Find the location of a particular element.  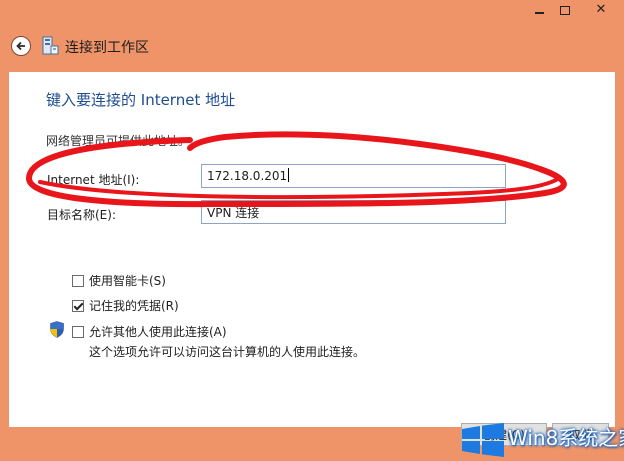

allow-others-description: 这个选项允许可以访问这台计算机的人使用此连接。 is located at coordinates (227, 352).